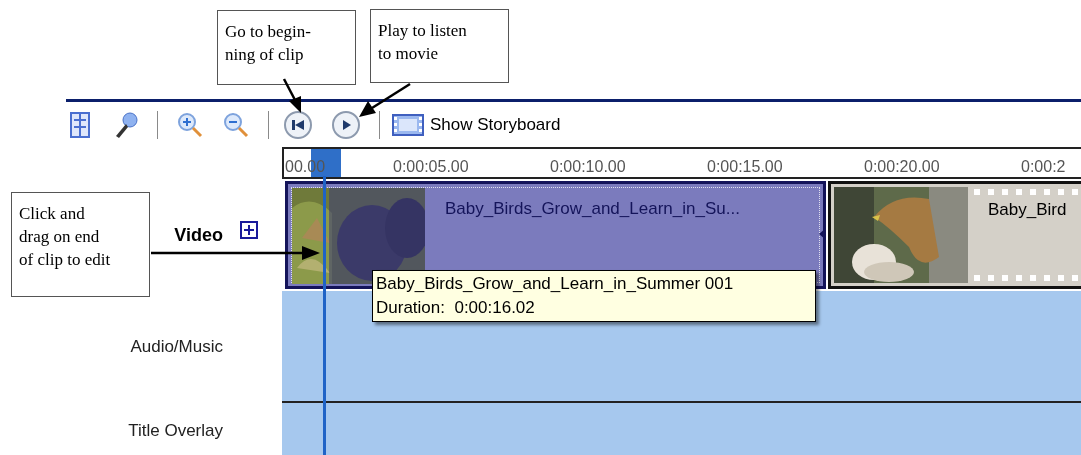 This screenshot has height=455, width=1081. I want to click on track-label: Video, so click(198, 235).